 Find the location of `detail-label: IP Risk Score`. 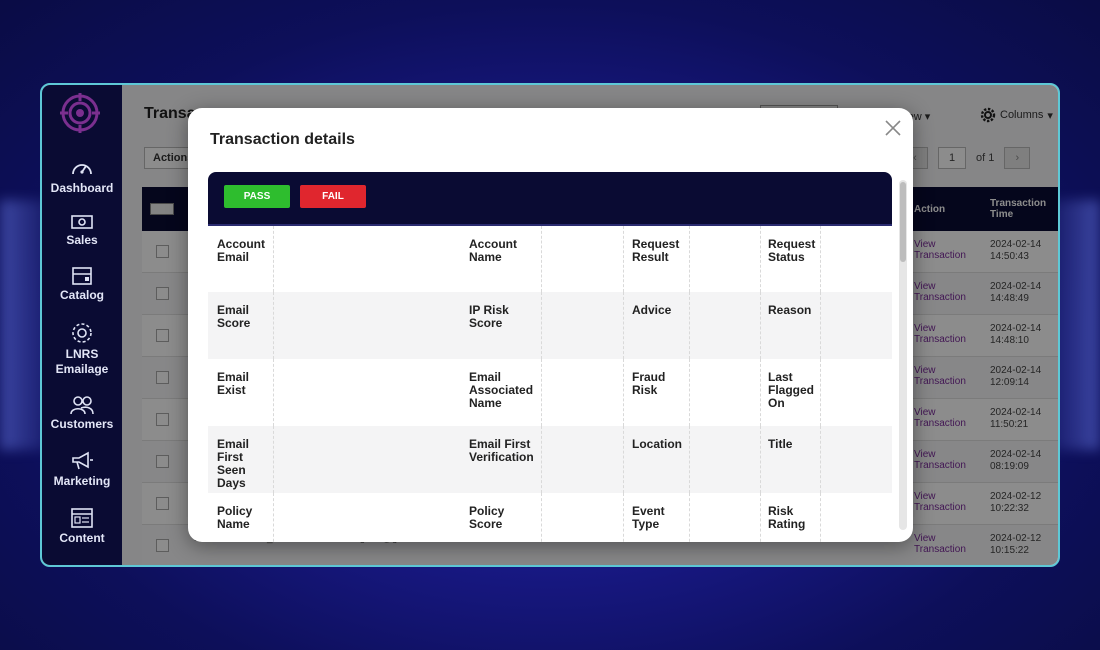

detail-label: IP Risk Score is located at coordinates (489, 317).